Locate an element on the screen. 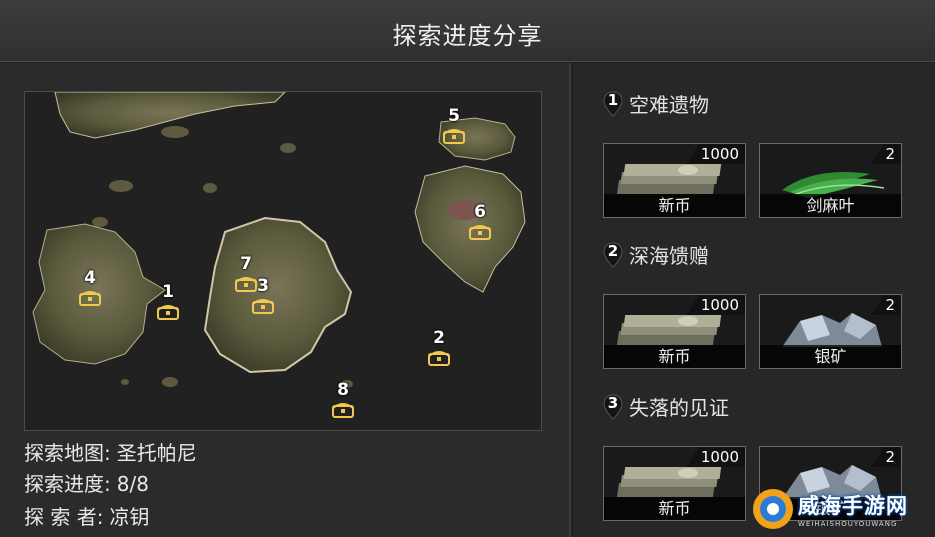  section-number: 1 is located at coordinates (613, 100).